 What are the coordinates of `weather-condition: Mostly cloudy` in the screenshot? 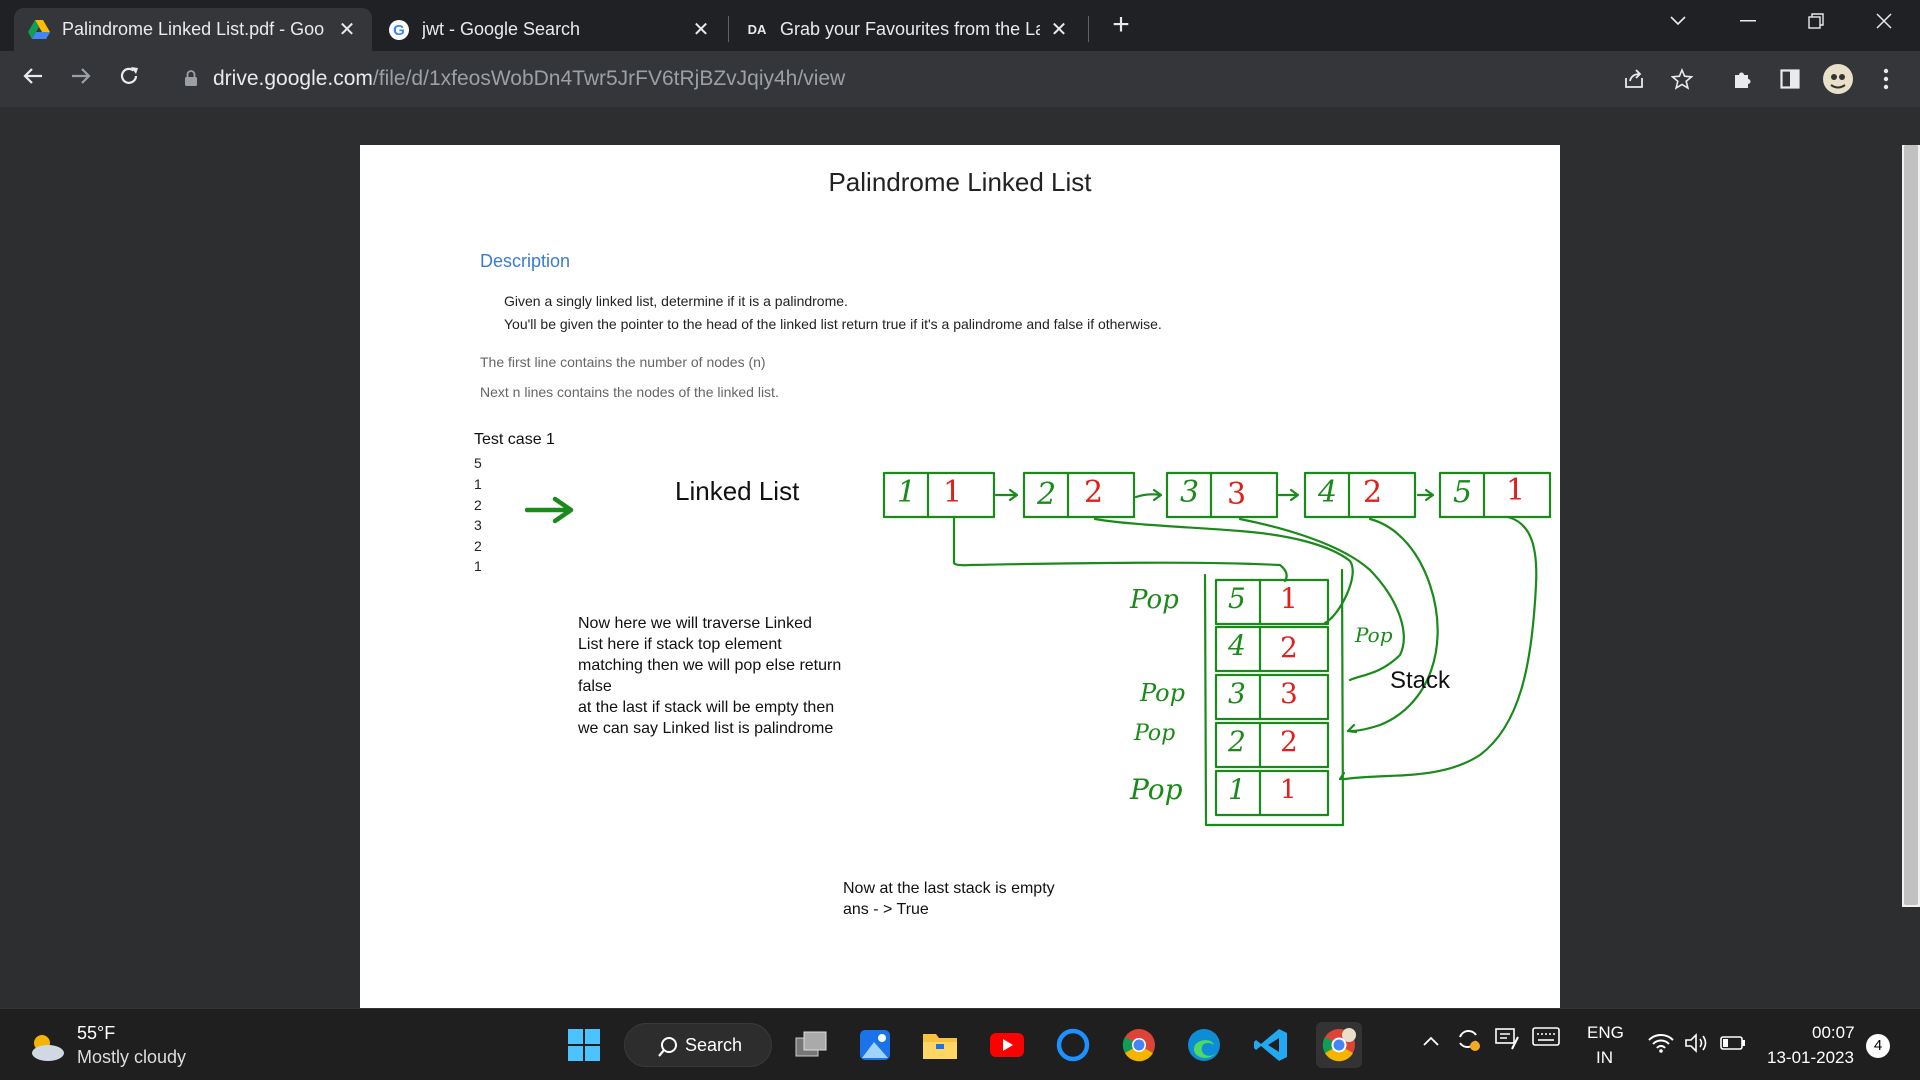 It's located at (131, 1057).